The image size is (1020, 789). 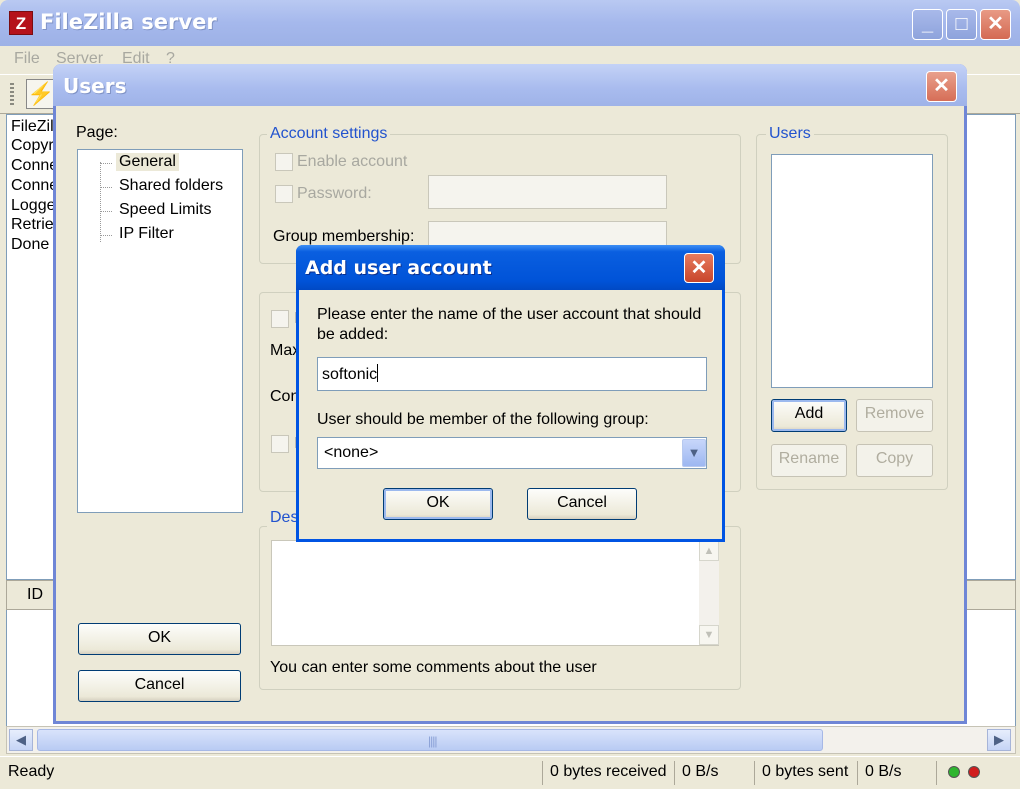 I want to click on green-led-icon, so click(x=954, y=772).